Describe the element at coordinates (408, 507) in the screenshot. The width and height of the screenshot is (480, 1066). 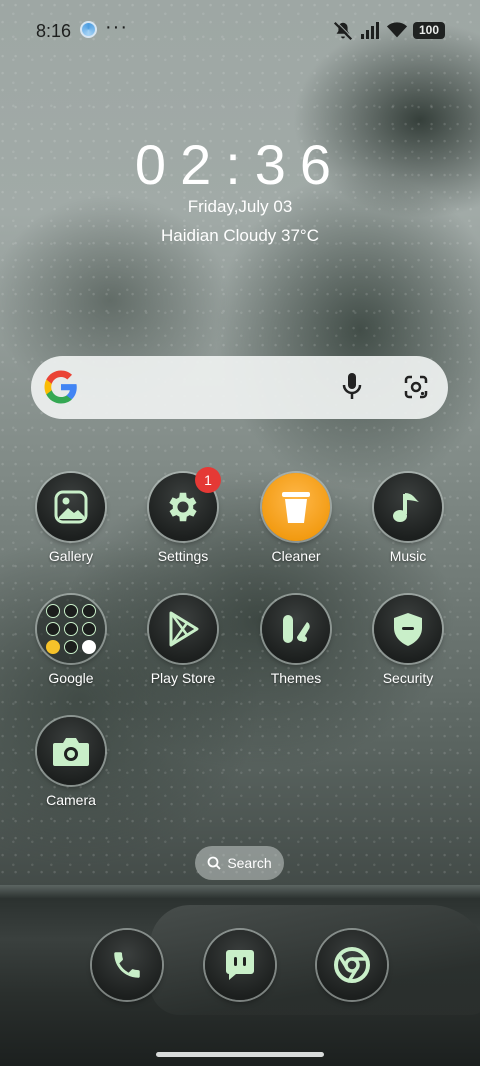
I see `music-note-icon` at that location.